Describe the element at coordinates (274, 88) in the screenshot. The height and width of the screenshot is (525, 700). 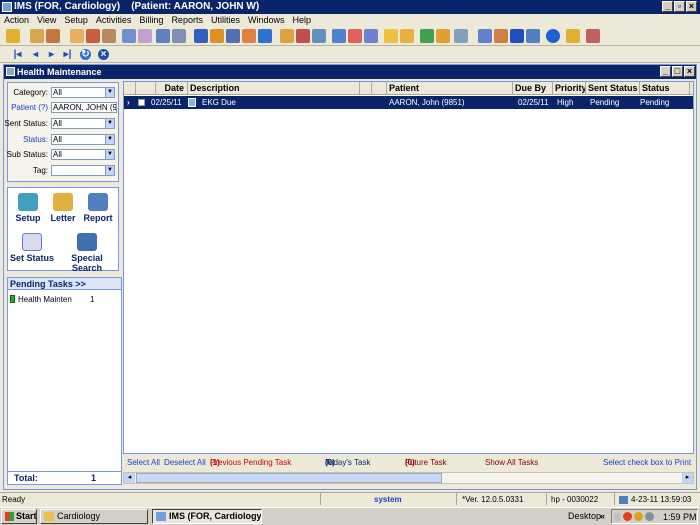
I see `col-description: Description` at that location.